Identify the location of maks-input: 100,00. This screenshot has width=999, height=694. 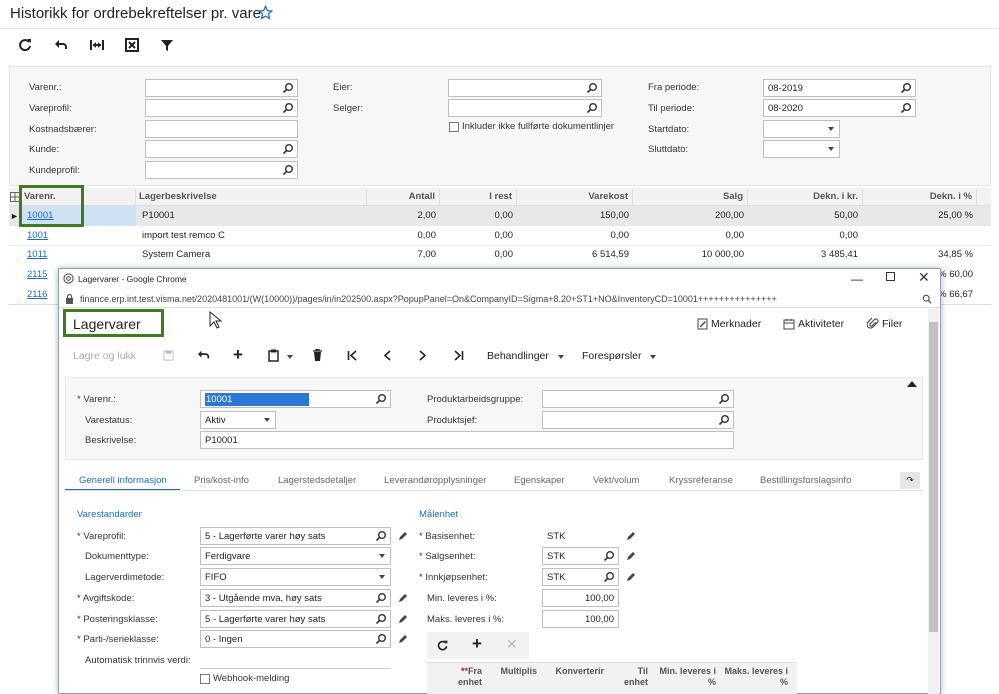
(580, 619).